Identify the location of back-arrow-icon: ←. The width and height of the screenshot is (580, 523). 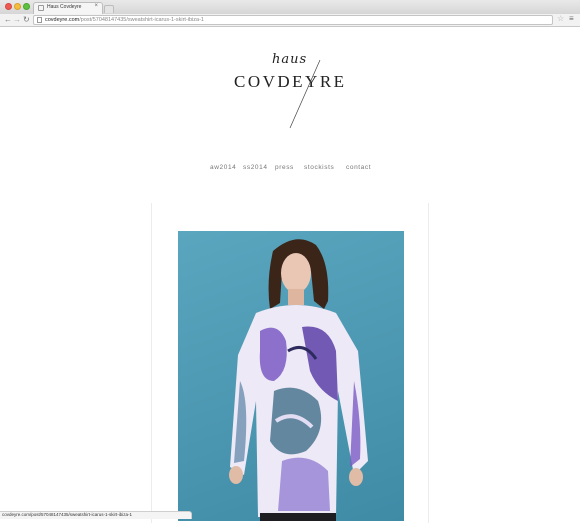
(8, 20).